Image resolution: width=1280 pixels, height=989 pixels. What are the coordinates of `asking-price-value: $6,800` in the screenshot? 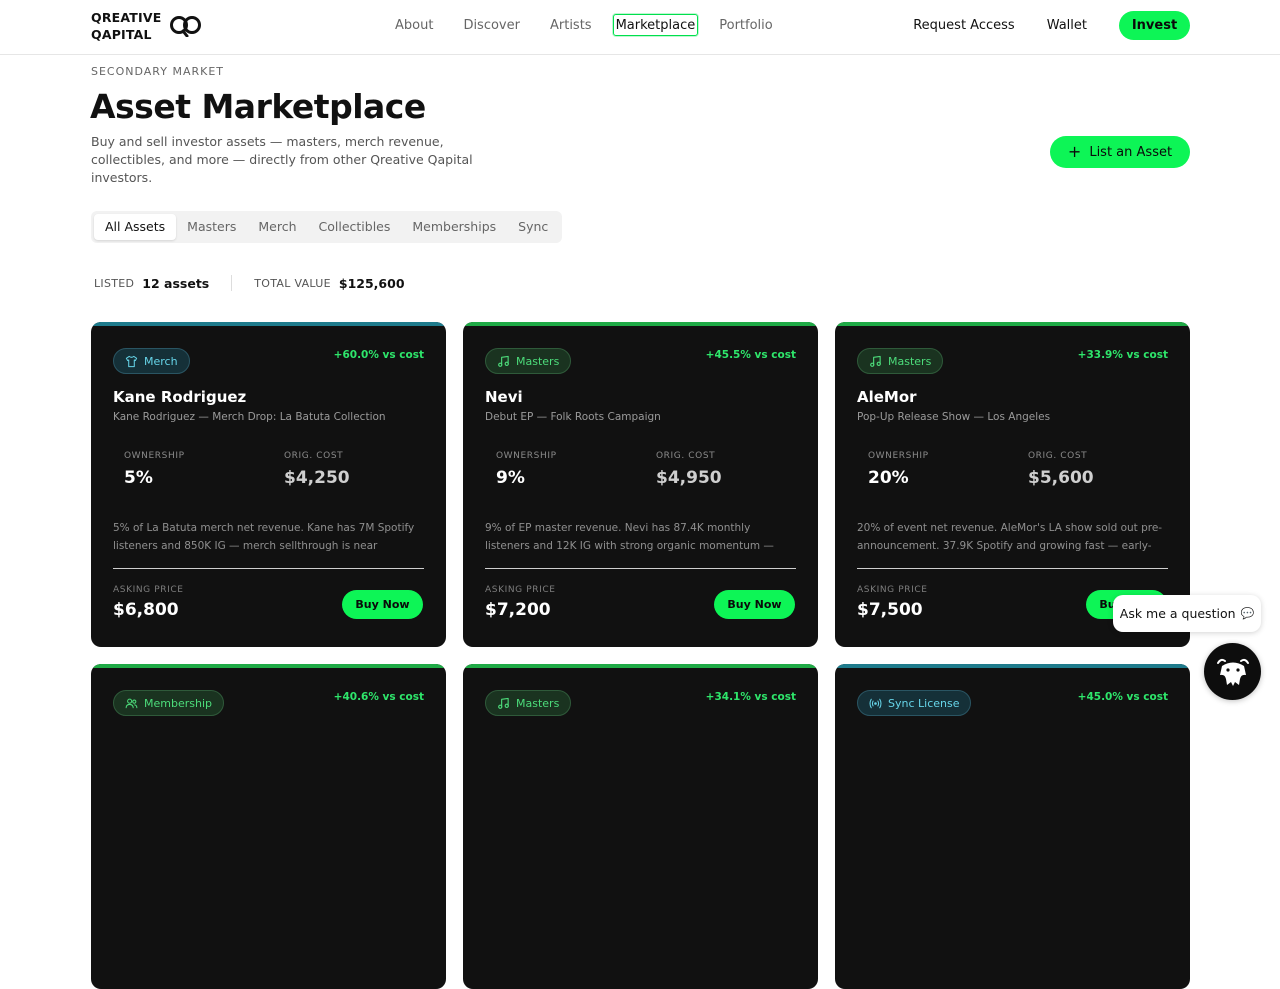 It's located at (146, 610).